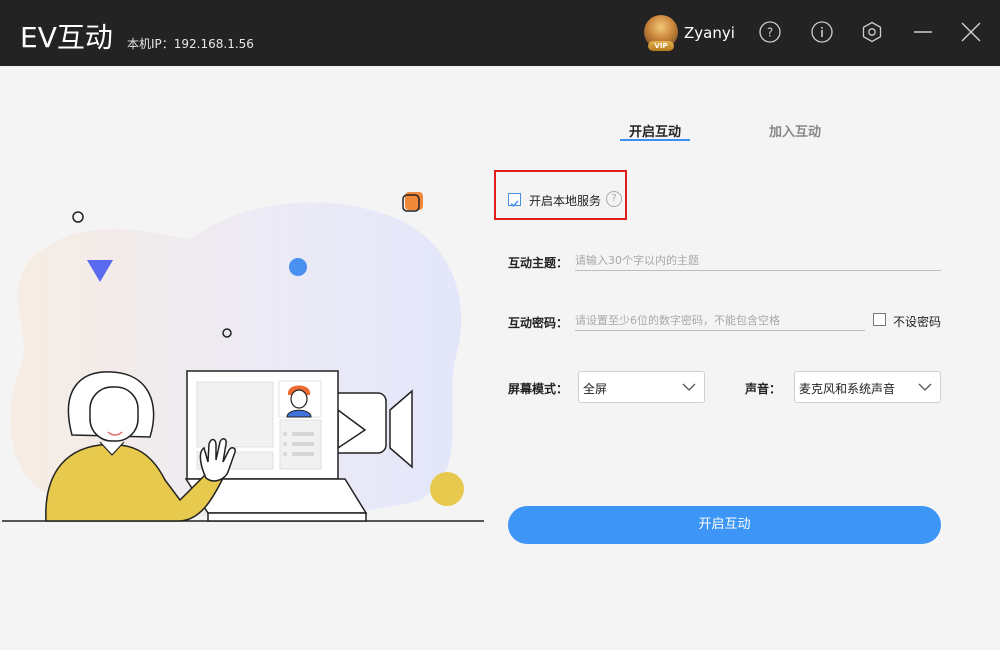  What do you see at coordinates (641, 387) in the screenshot?
I see `screen-mode-select: 全屏` at bounding box center [641, 387].